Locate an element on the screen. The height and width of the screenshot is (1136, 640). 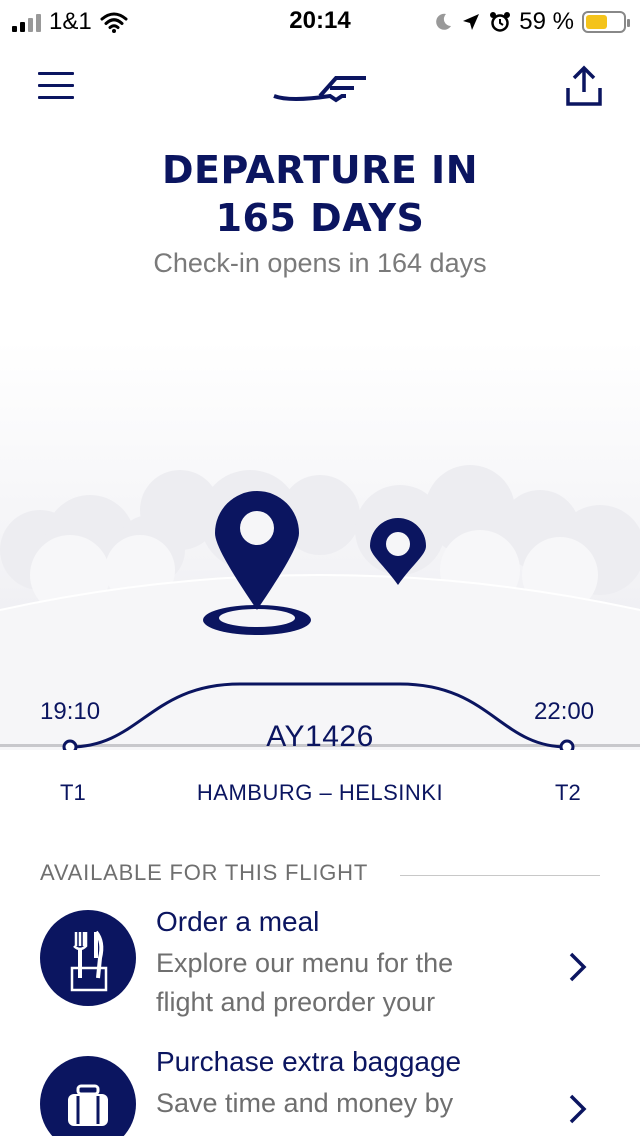
flight-number: AY1426 is located at coordinates (320, 736).